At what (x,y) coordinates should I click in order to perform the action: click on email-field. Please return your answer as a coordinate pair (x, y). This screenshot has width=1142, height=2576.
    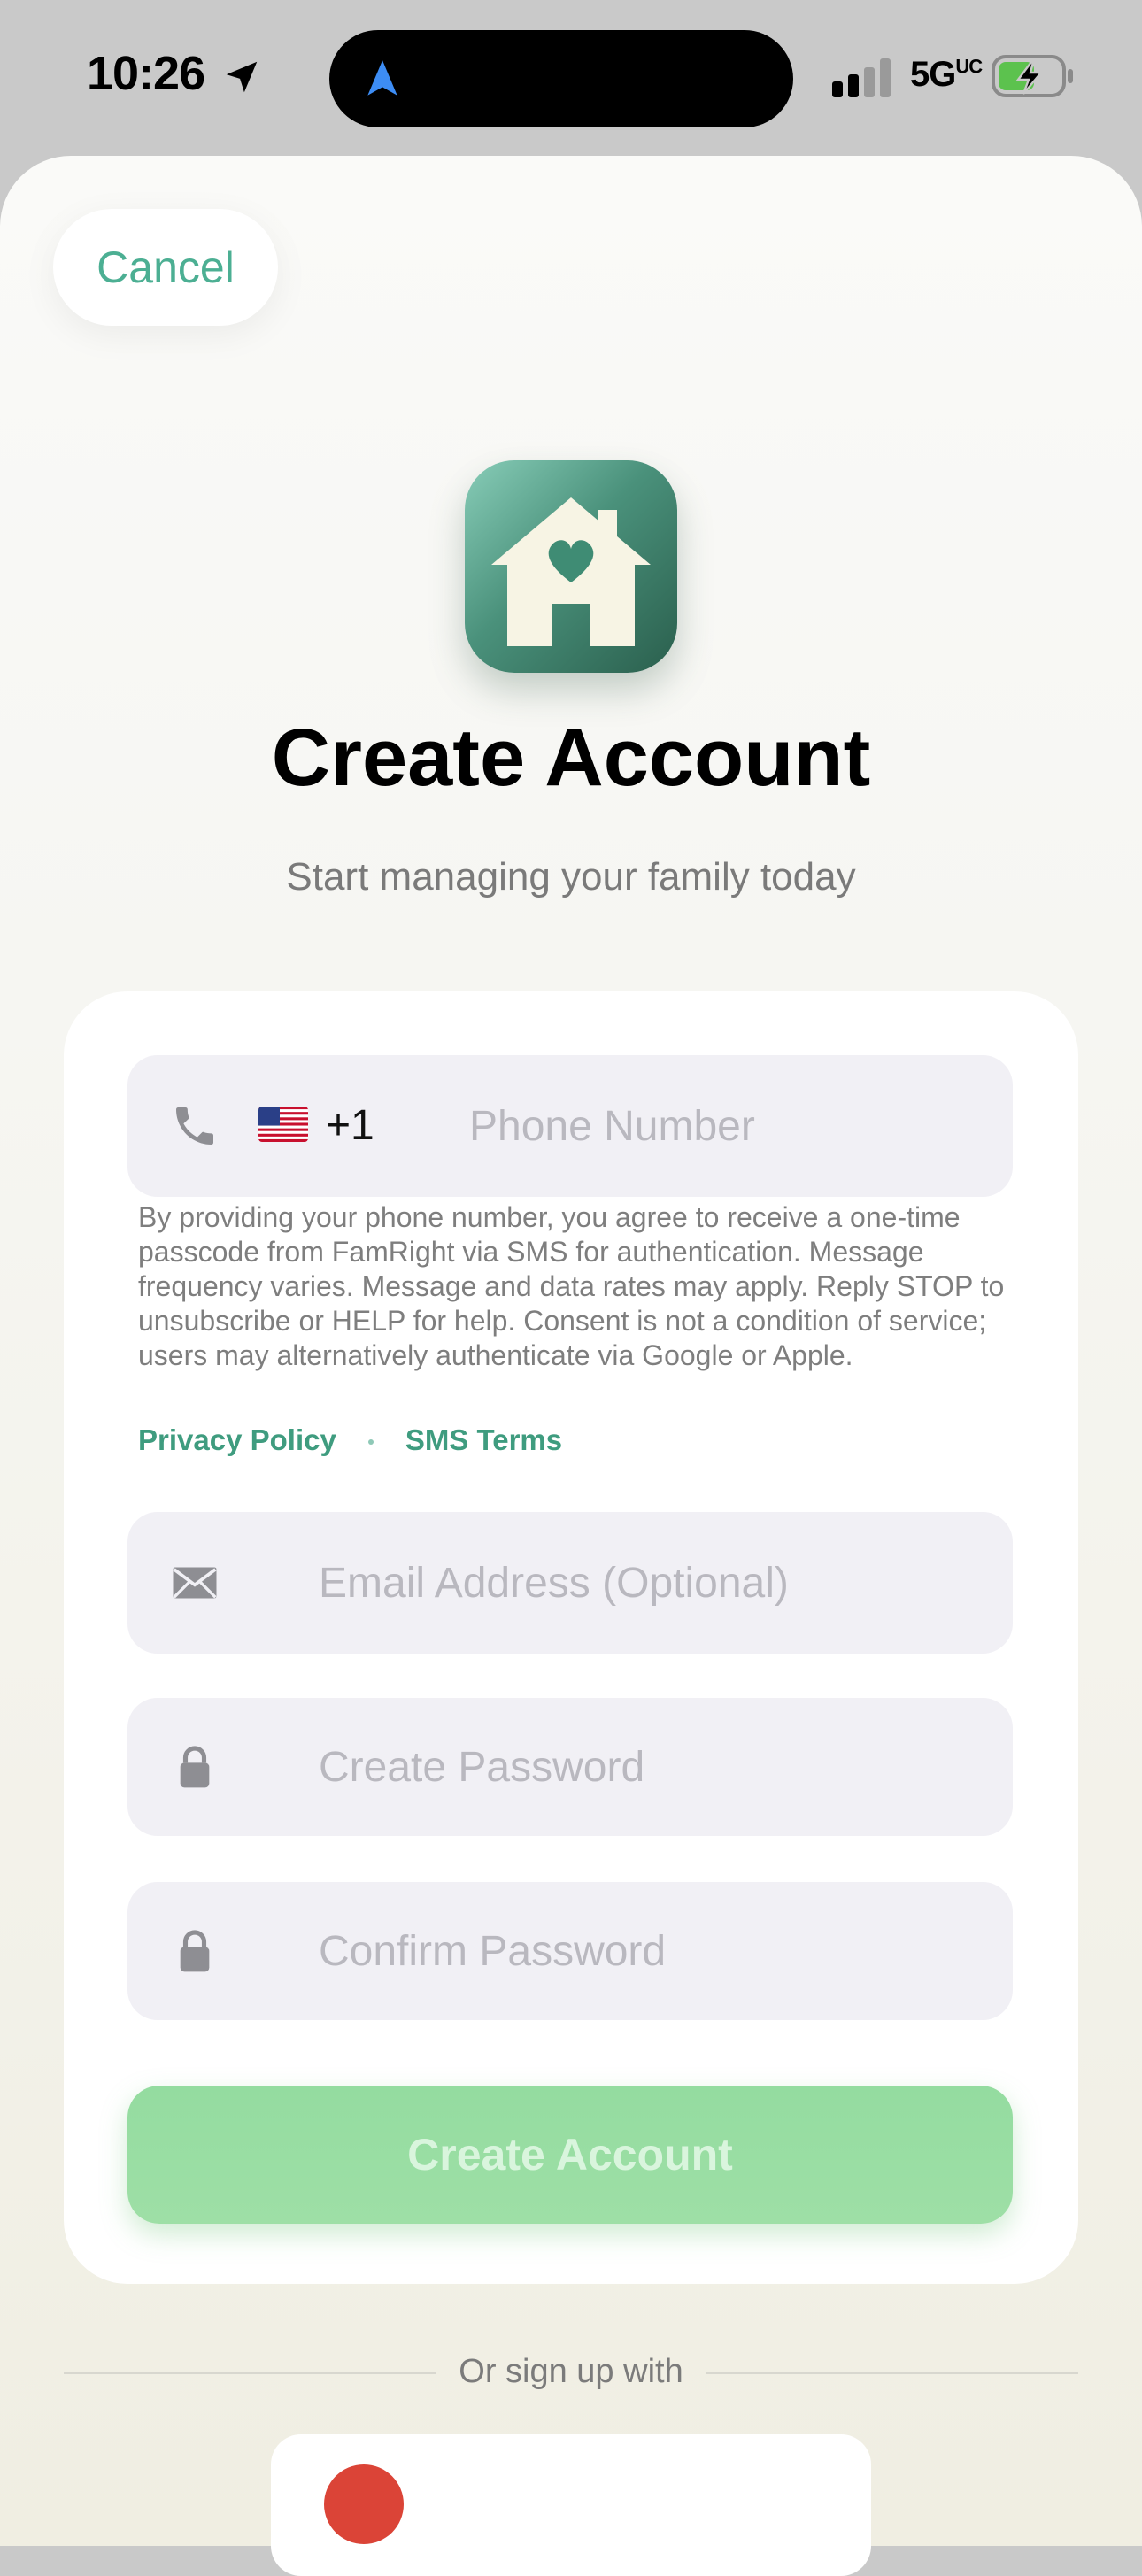
    Looking at the image, I should click on (570, 1583).